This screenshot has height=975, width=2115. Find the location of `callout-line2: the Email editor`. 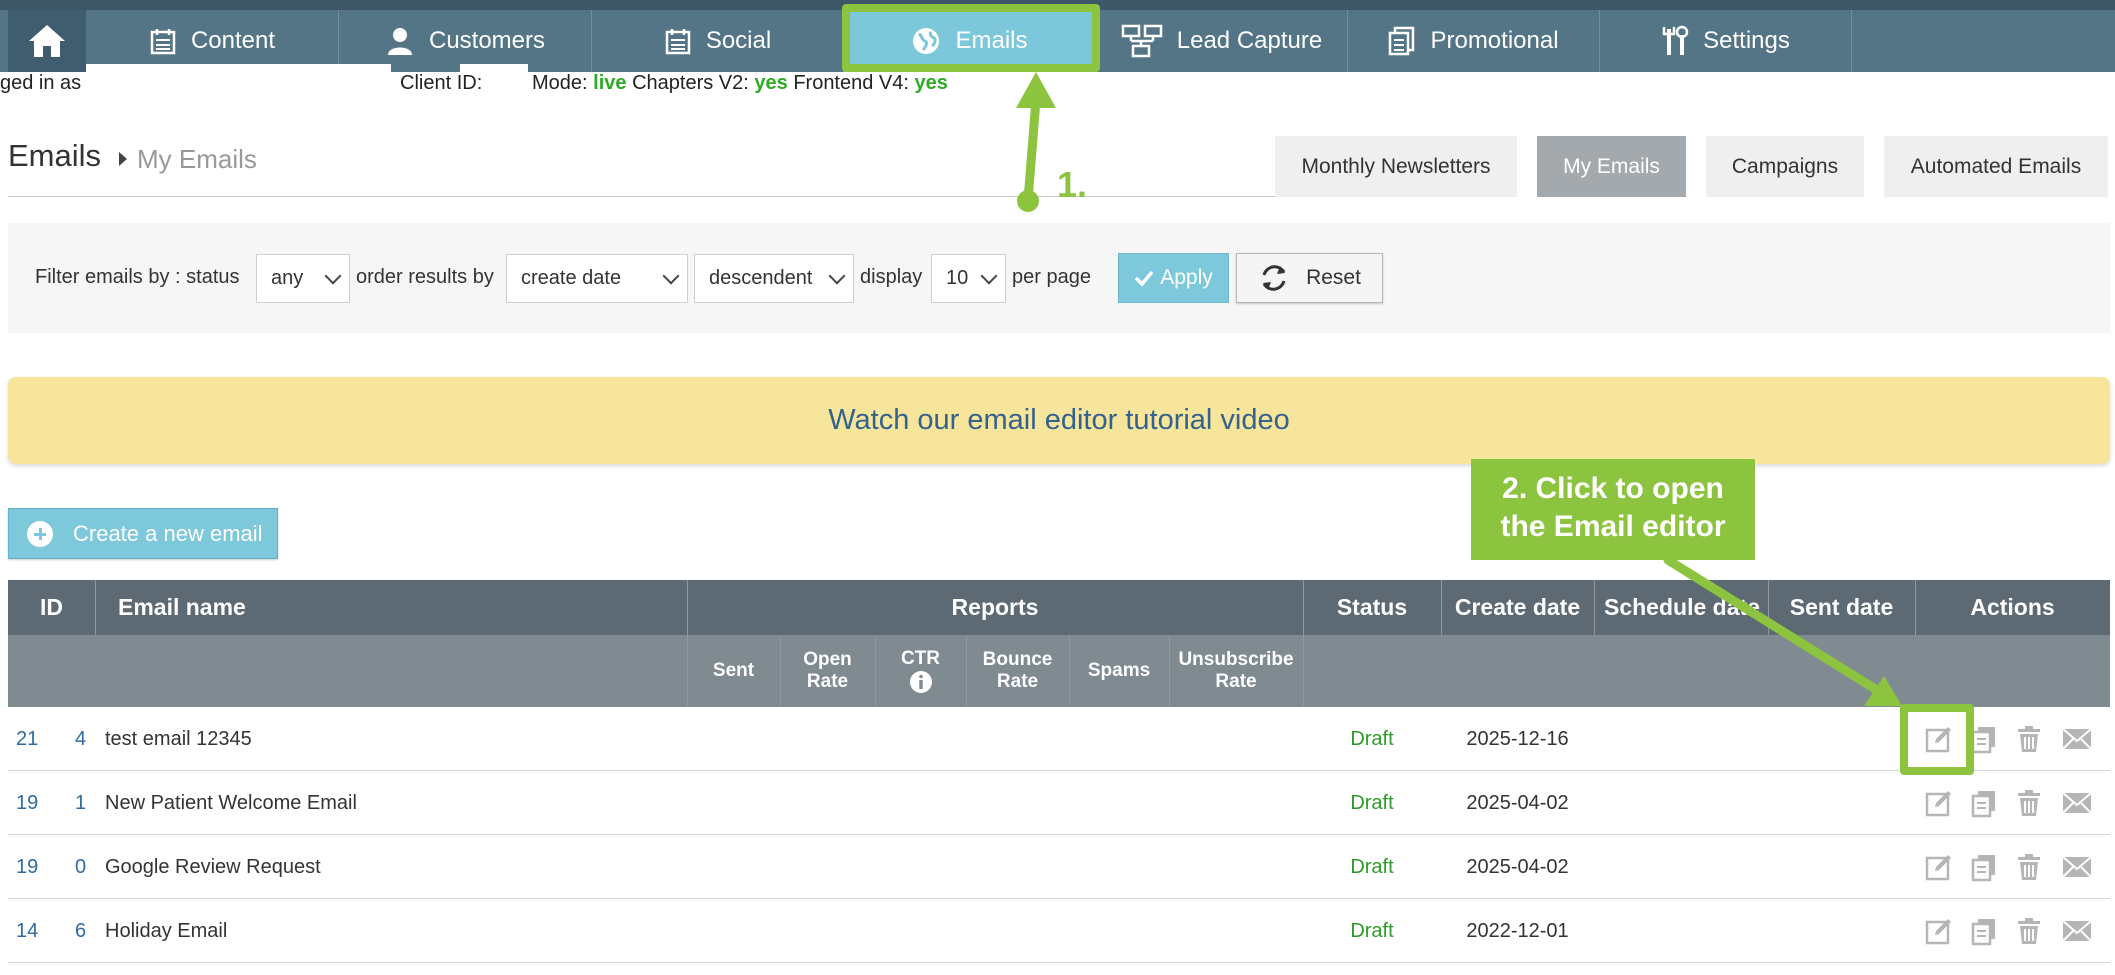

callout-line2: the Email editor is located at coordinates (1613, 526).